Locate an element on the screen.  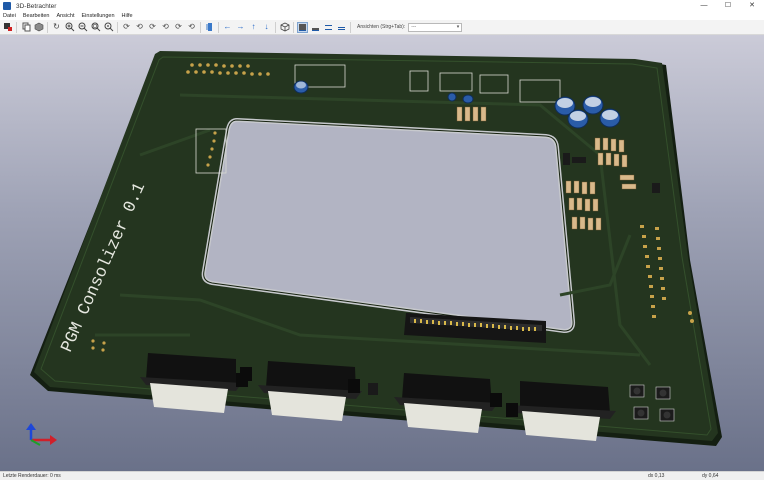
rotate-z-icon: ⟳ is located at coordinates (178, 27).